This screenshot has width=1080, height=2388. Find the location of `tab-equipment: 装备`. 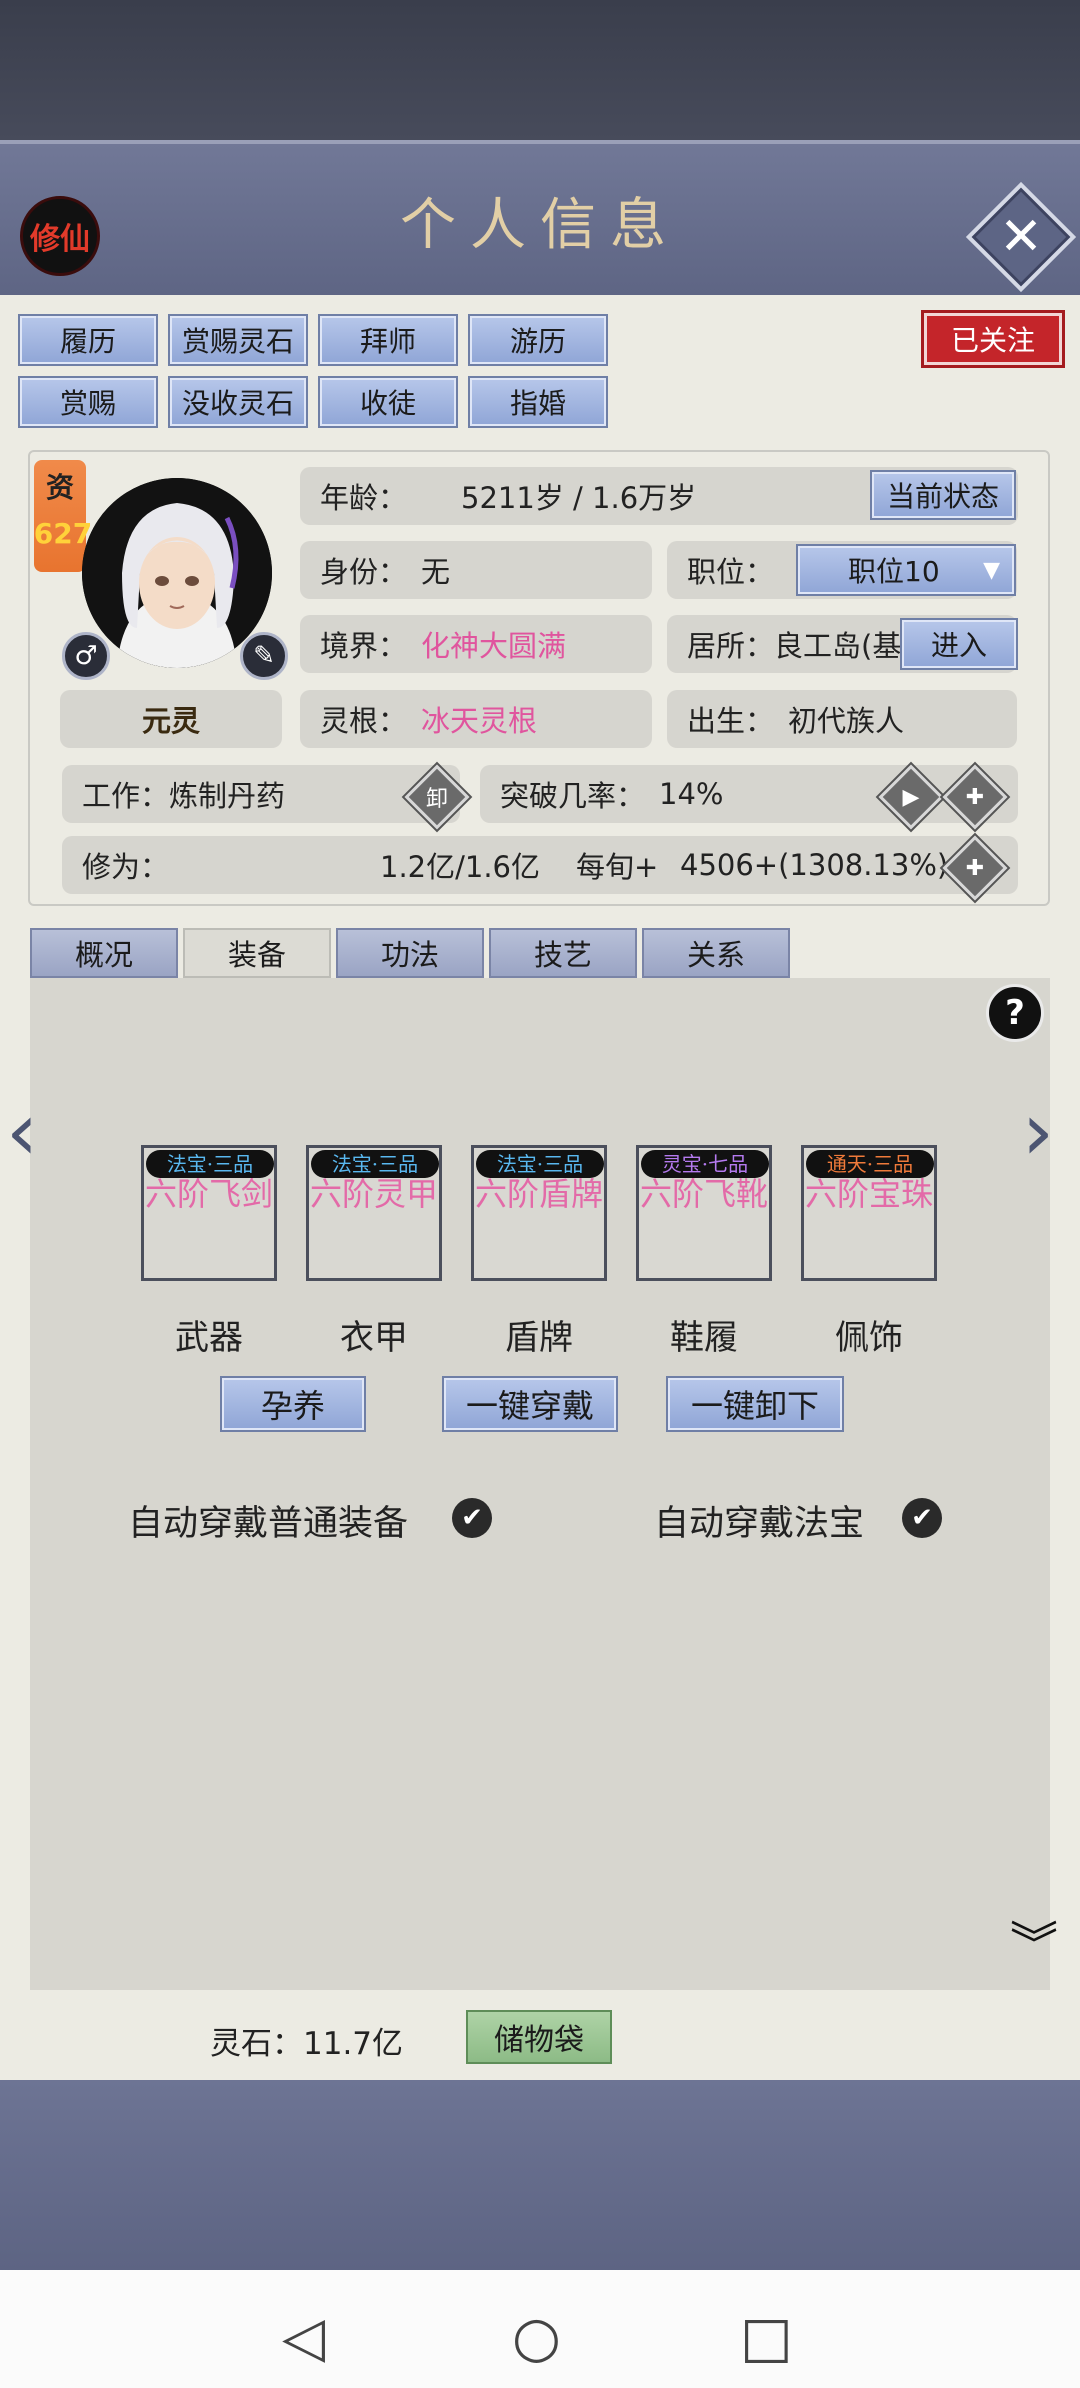

tab-equipment: 装备 is located at coordinates (257, 953).